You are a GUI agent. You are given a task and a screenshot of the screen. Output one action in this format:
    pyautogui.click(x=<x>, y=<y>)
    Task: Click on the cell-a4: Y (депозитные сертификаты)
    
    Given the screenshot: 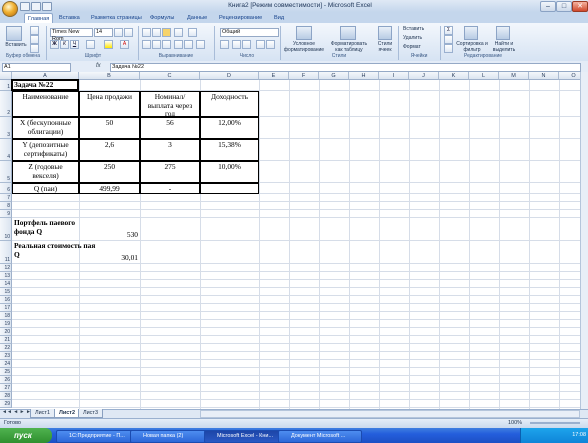 What is the action you would take?
    pyautogui.click(x=45, y=150)
    